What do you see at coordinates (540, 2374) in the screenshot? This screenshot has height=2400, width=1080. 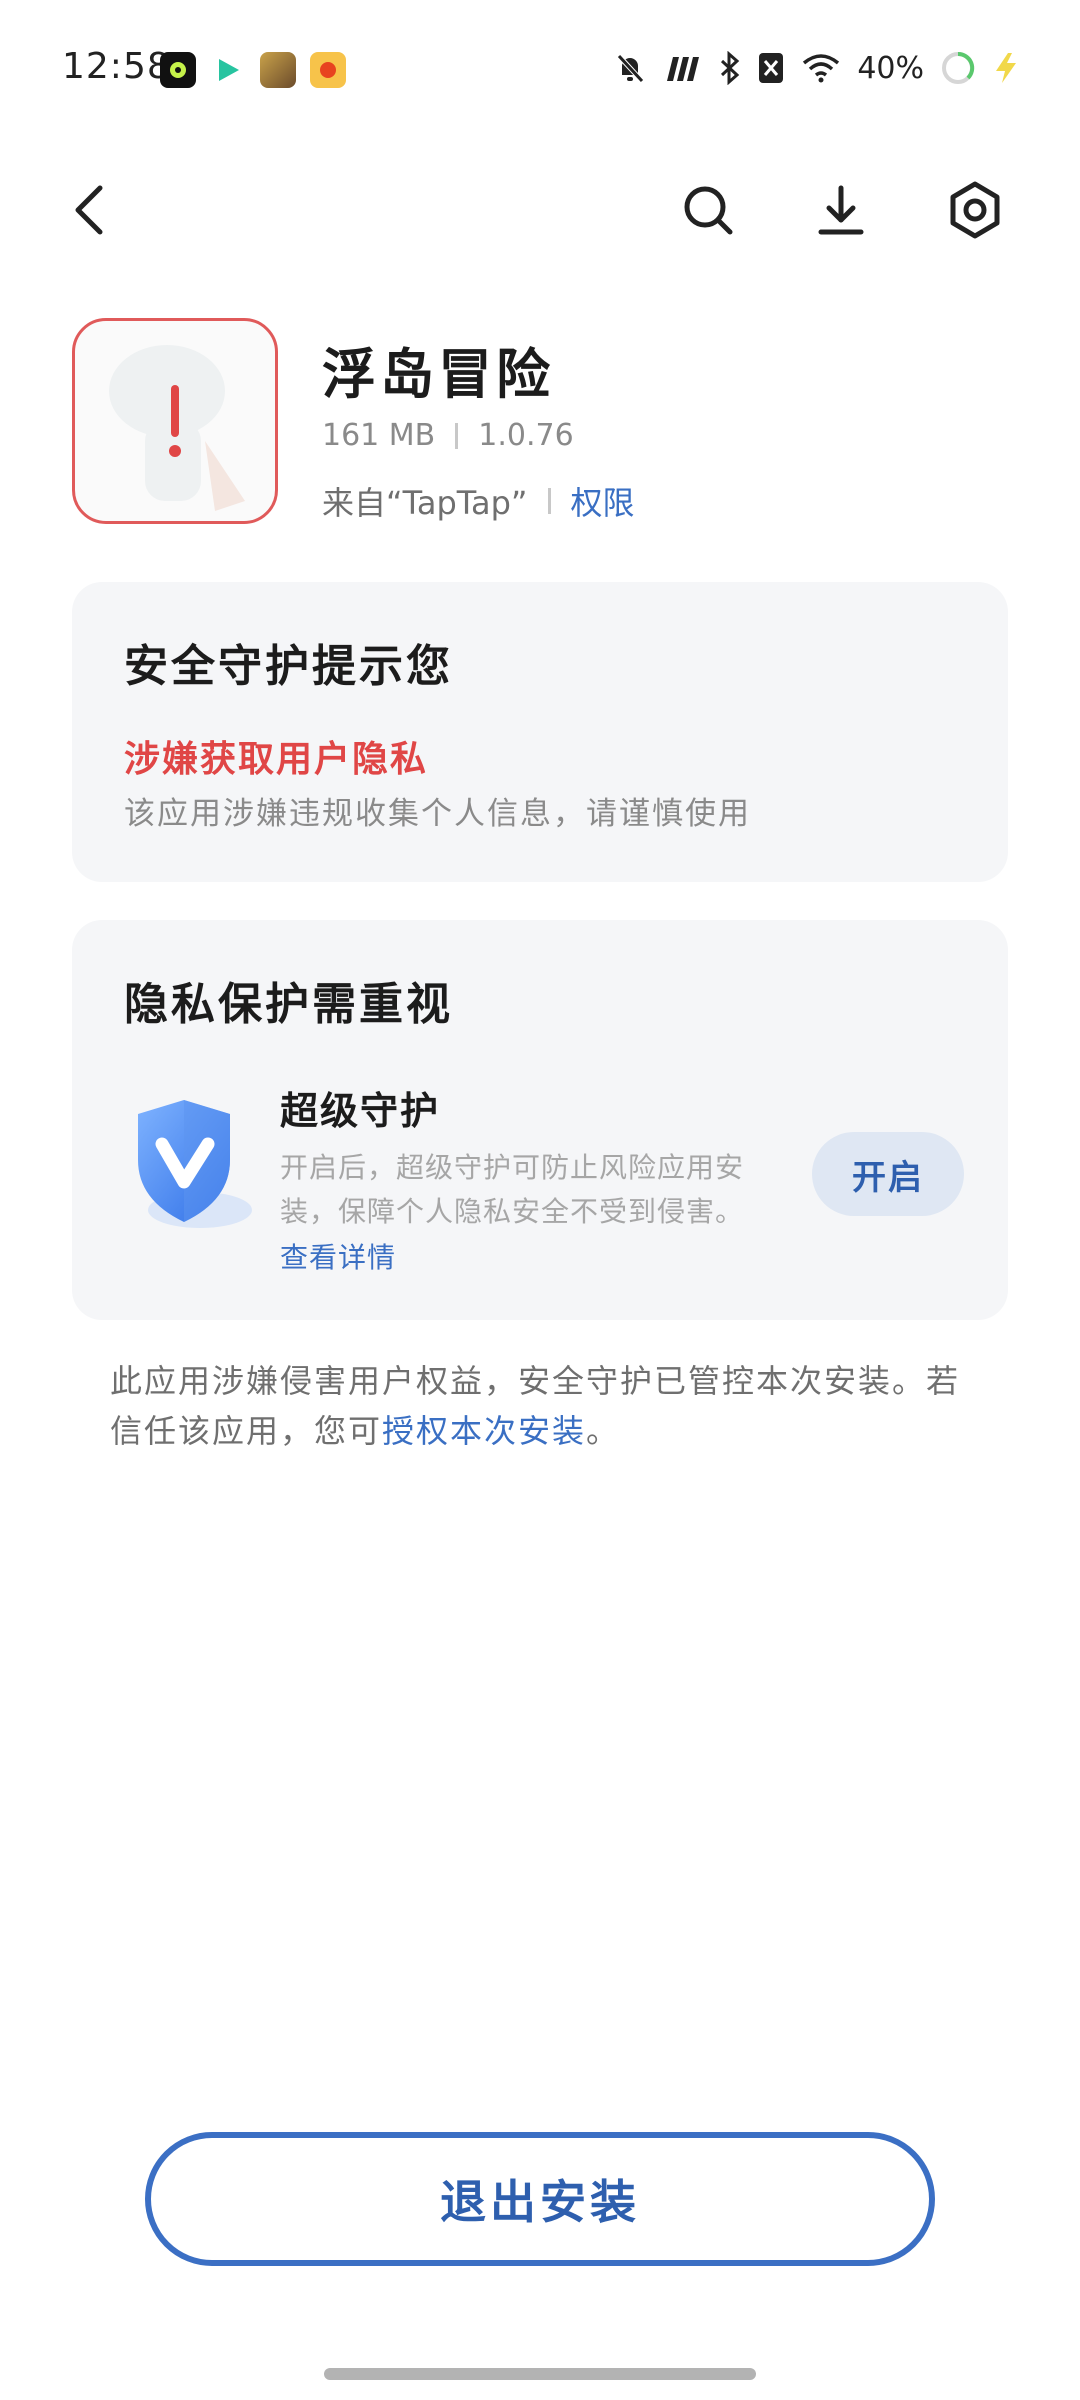 I see `home-indicator` at bounding box center [540, 2374].